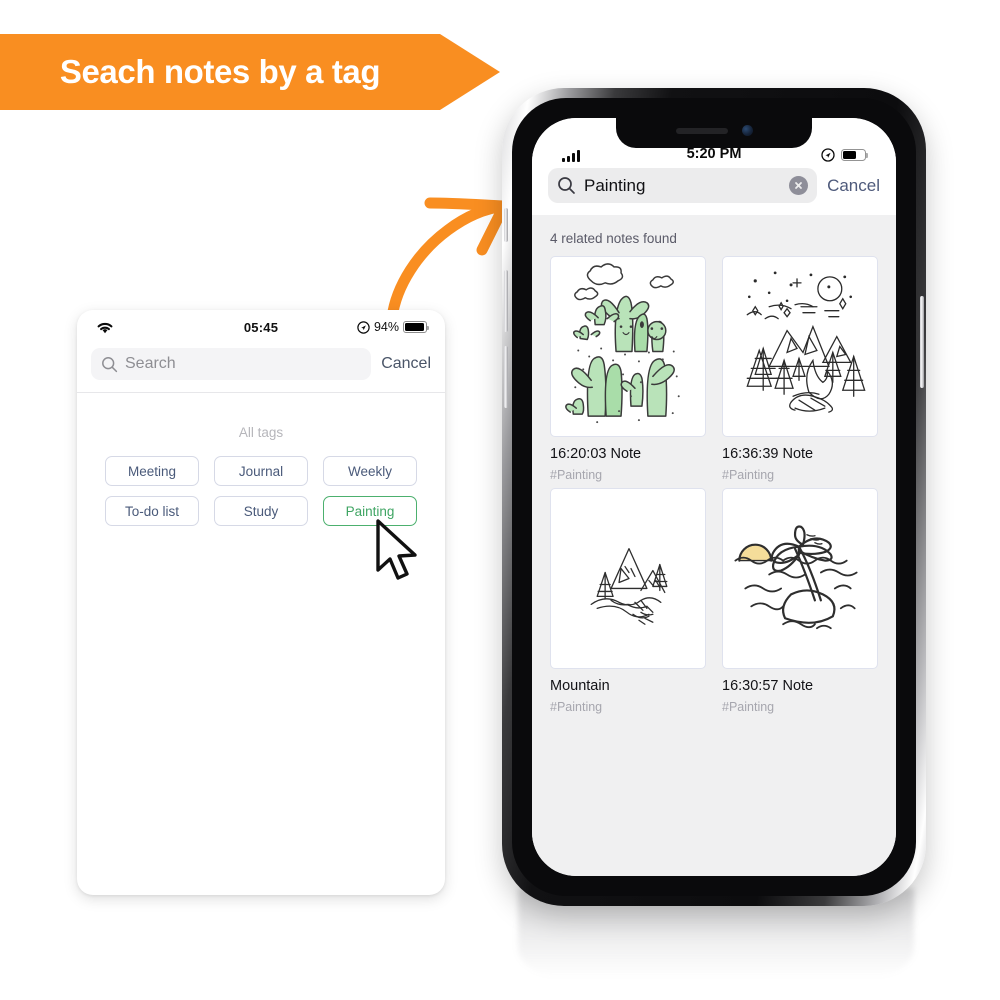  I want to click on tag-row: To-do list Study Painting, so click(261, 511).